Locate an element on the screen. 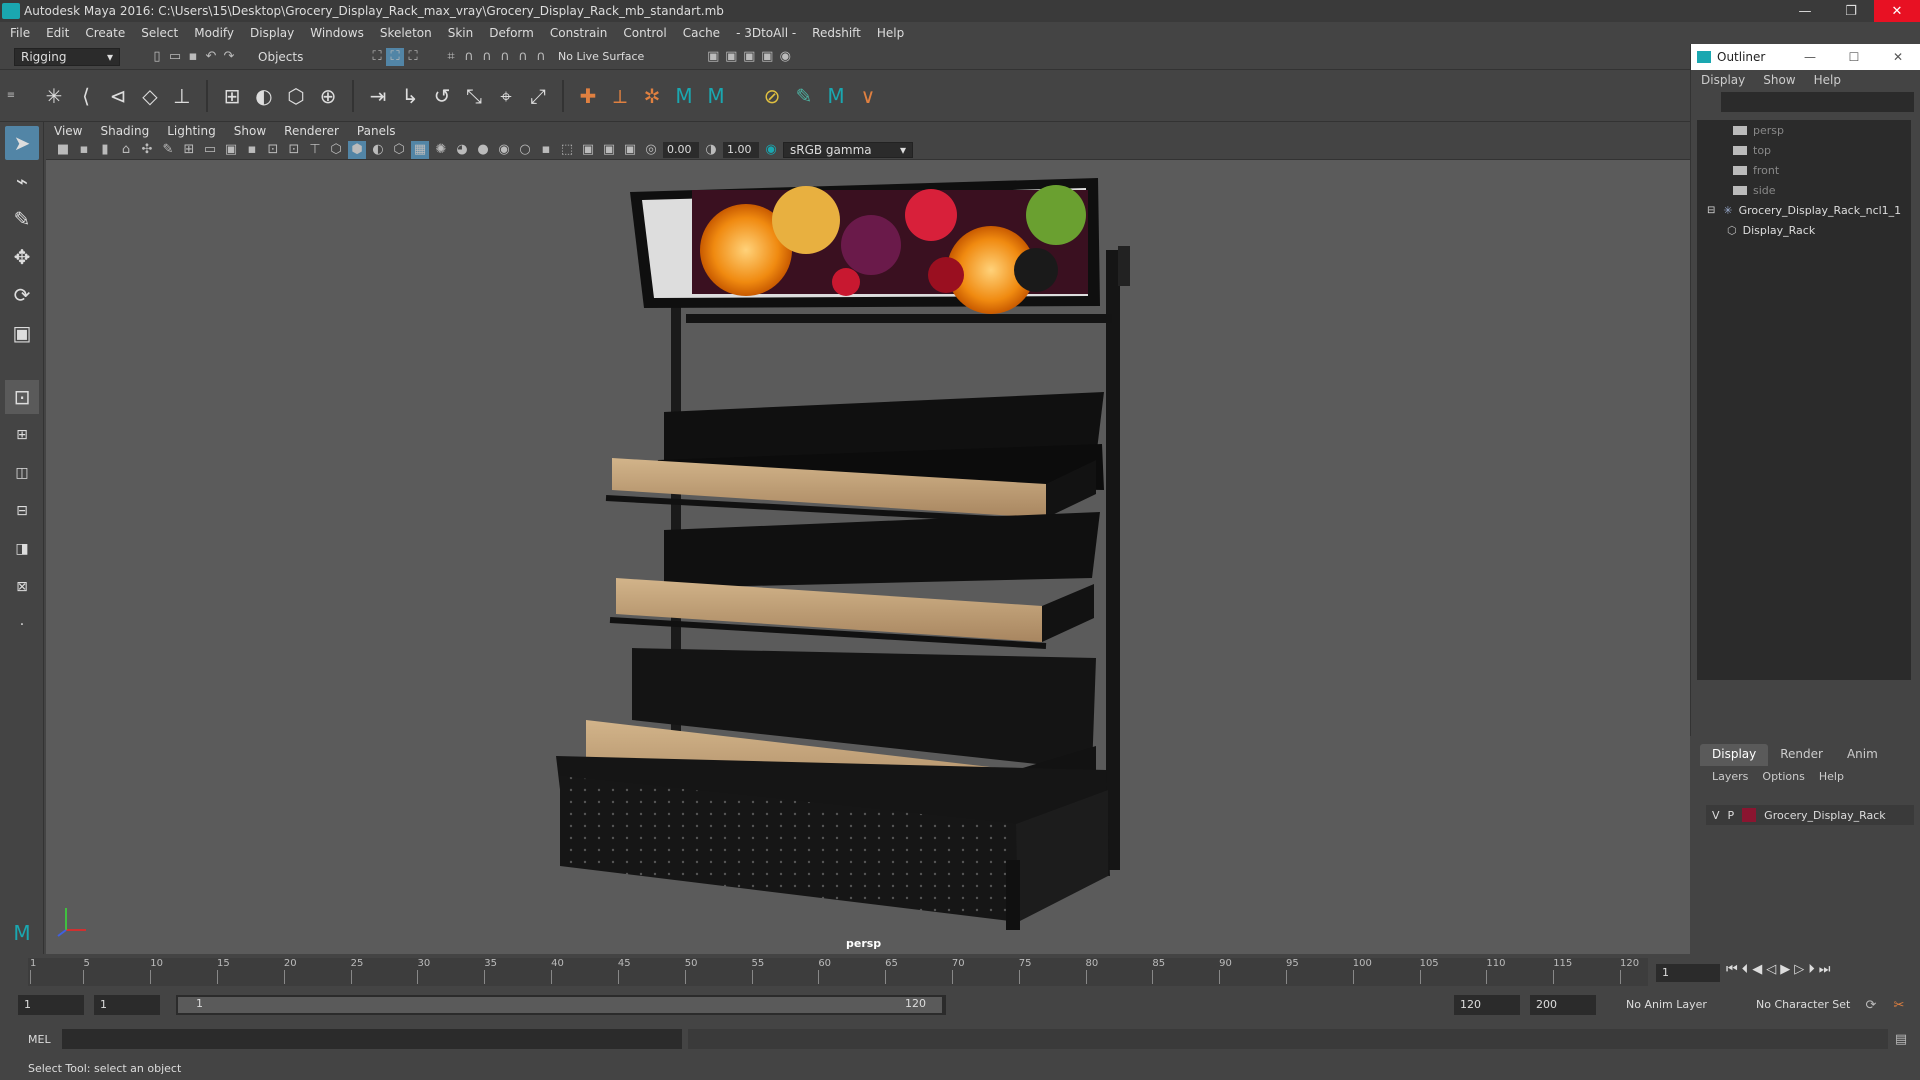  outliner-minimize-button: — is located at coordinates (1810, 57).